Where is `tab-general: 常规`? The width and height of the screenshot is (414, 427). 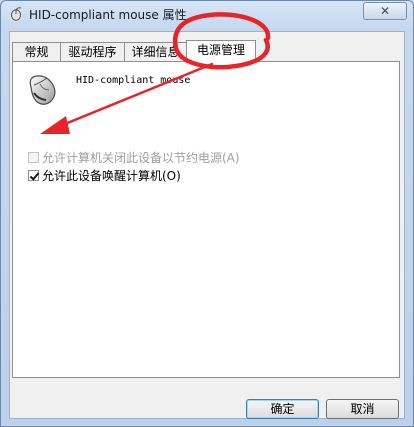 tab-general: 常规 is located at coordinates (36, 52).